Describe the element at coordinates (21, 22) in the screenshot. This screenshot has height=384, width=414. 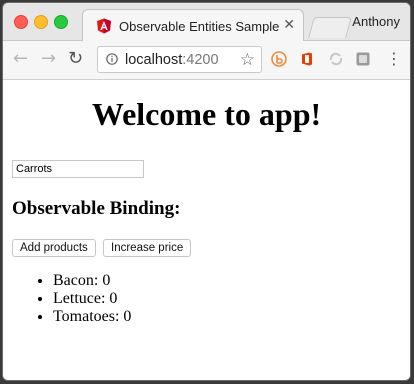
I see `window-close-button` at that location.